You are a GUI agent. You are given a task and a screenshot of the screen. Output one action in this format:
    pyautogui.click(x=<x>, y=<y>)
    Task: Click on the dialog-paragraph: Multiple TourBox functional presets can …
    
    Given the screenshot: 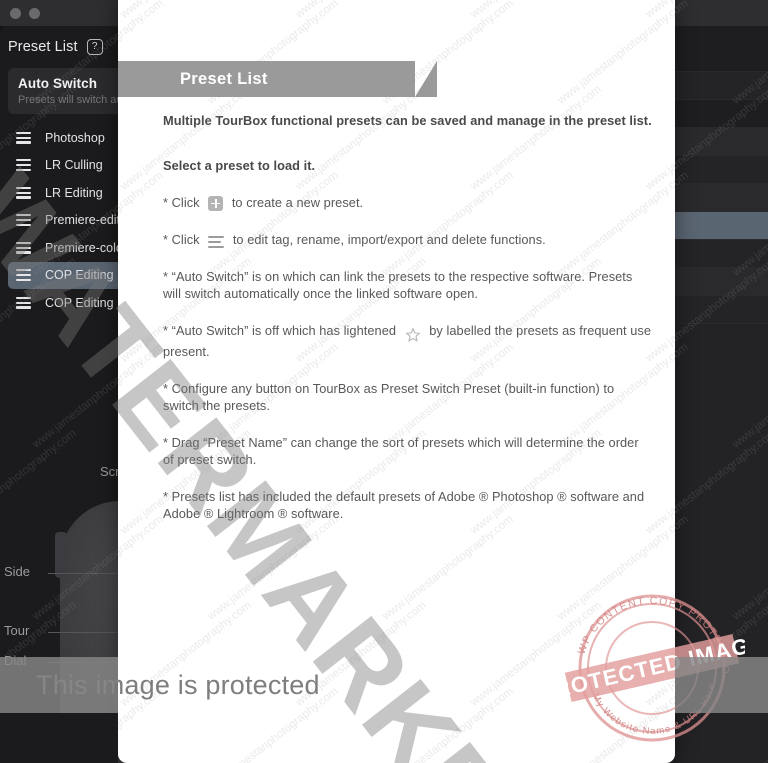 What is the action you would take?
    pyautogui.click(x=408, y=120)
    